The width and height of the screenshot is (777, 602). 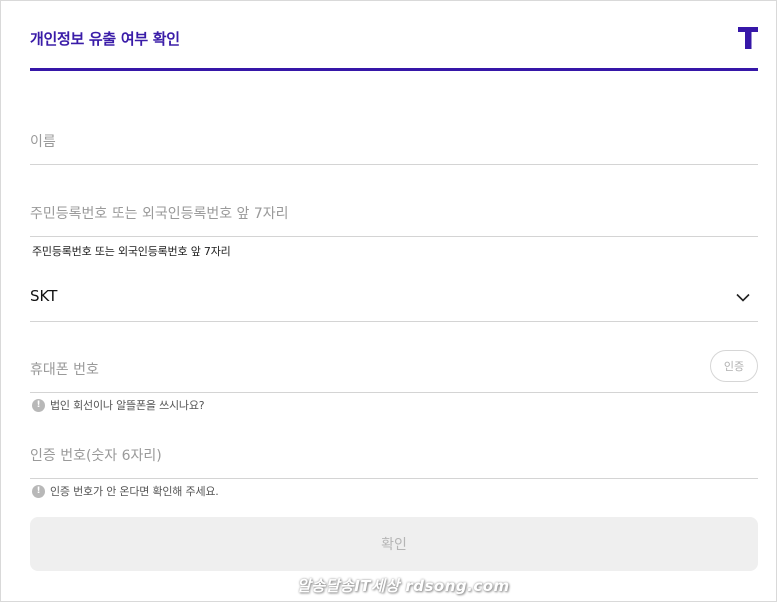 I want to click on page-title: 개인정보 유출 여부 확인, so click(x=105, y=39).